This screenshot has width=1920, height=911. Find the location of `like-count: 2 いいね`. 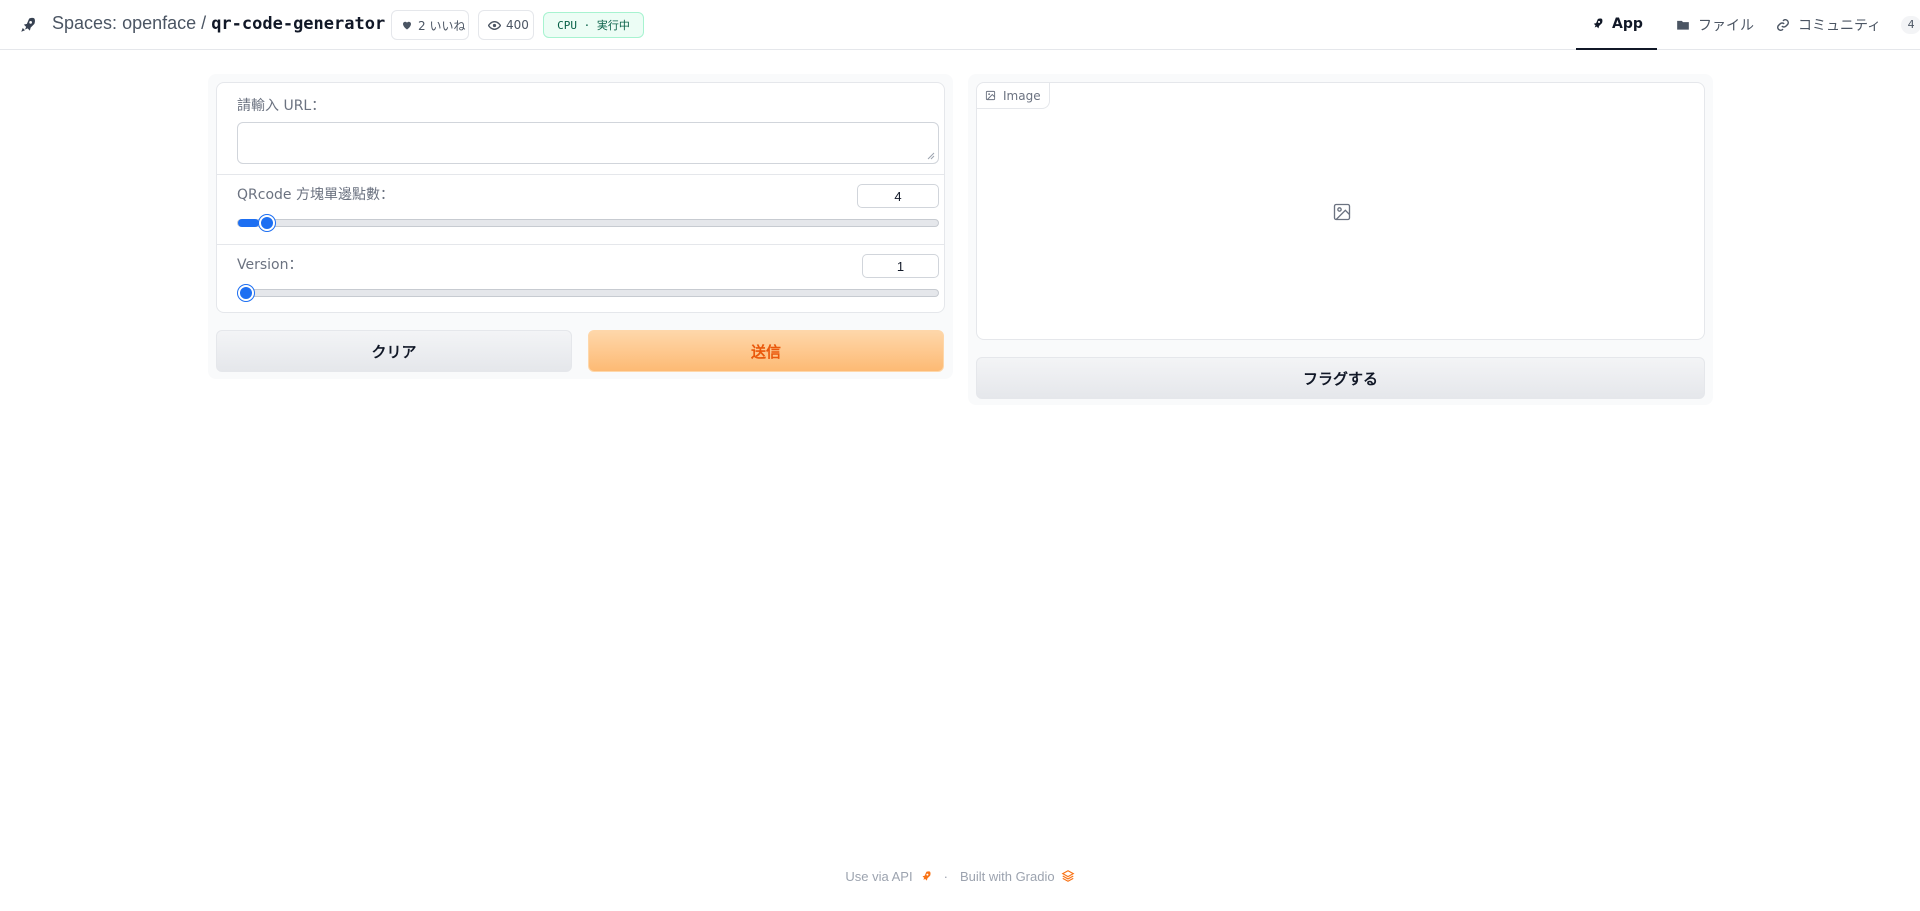

like-count: 2 いいね is located at coordinates (442, 25).